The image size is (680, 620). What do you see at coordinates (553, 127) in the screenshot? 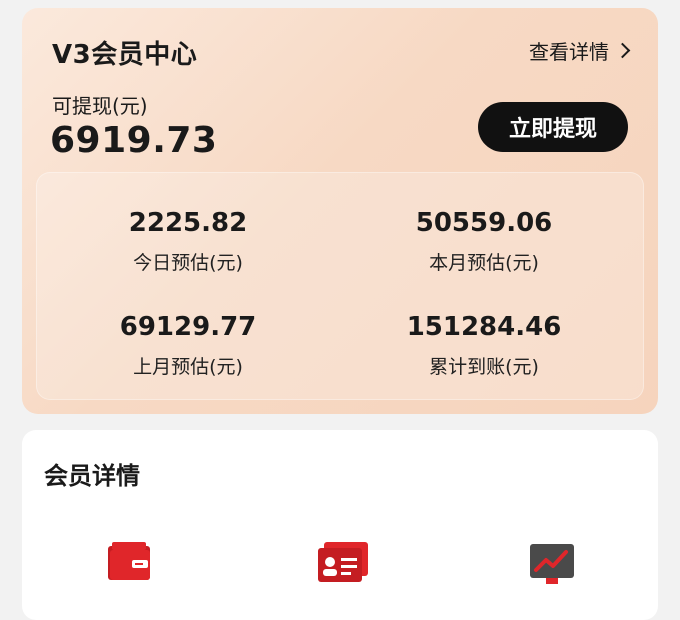
I see `withdraw-now-button: 立即提现` at bounding box center [553, 127].